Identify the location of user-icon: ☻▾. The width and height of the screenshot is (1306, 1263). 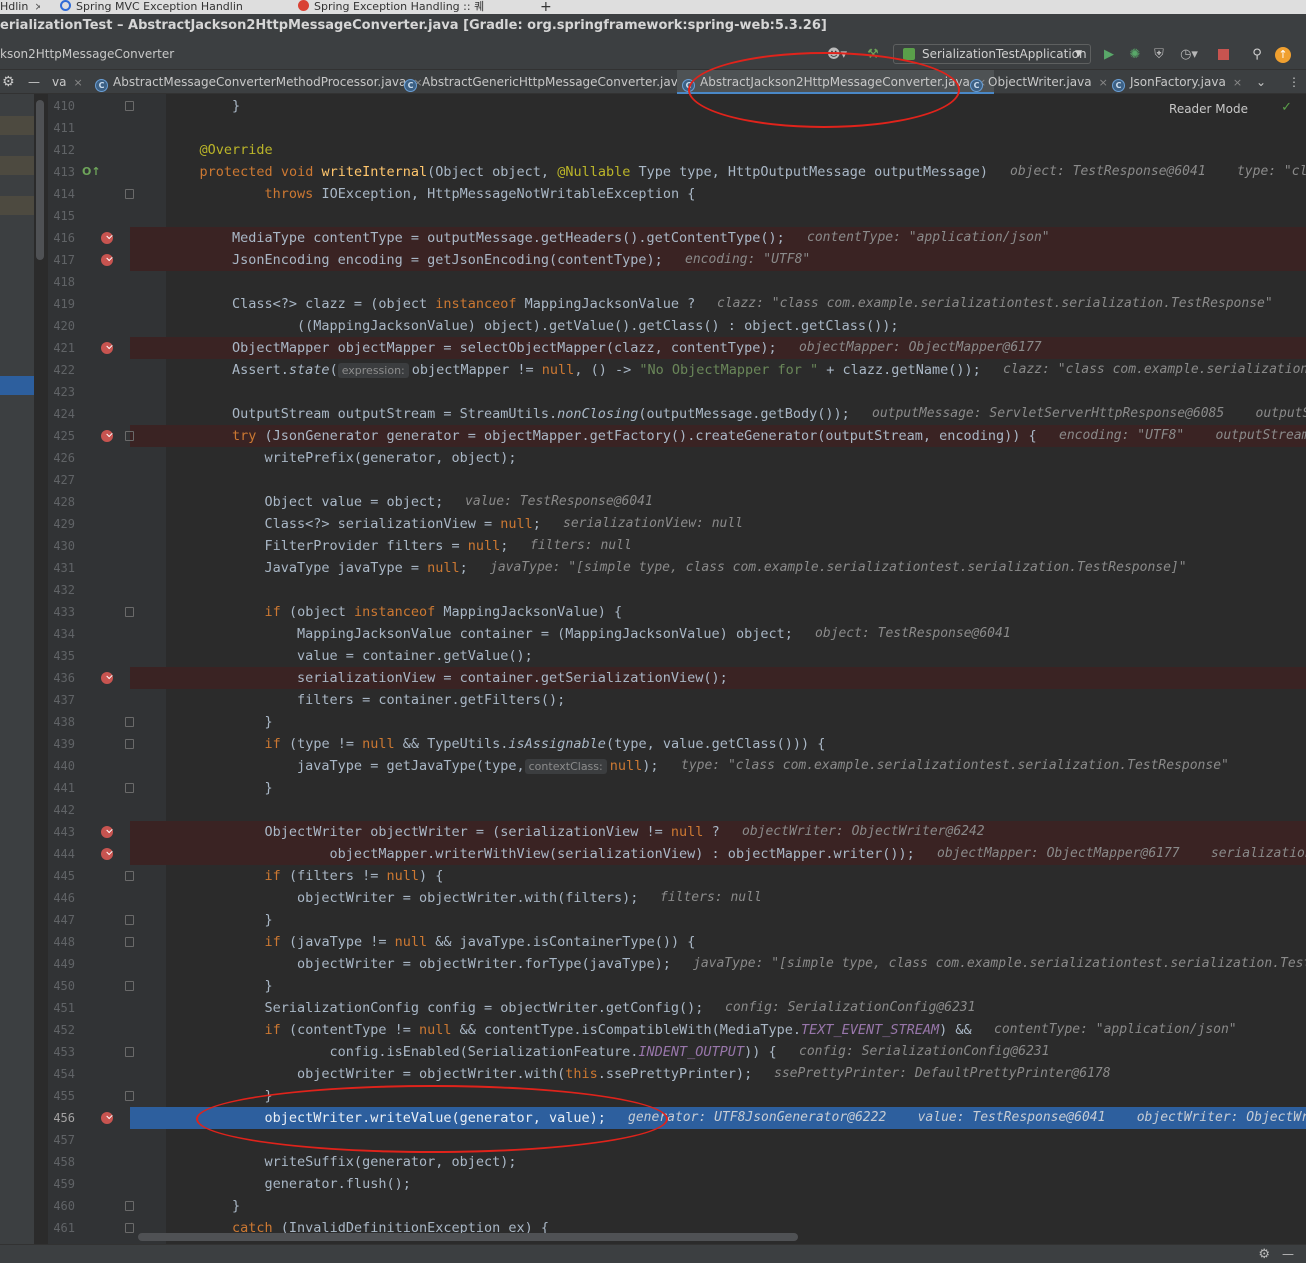
(837, 55).